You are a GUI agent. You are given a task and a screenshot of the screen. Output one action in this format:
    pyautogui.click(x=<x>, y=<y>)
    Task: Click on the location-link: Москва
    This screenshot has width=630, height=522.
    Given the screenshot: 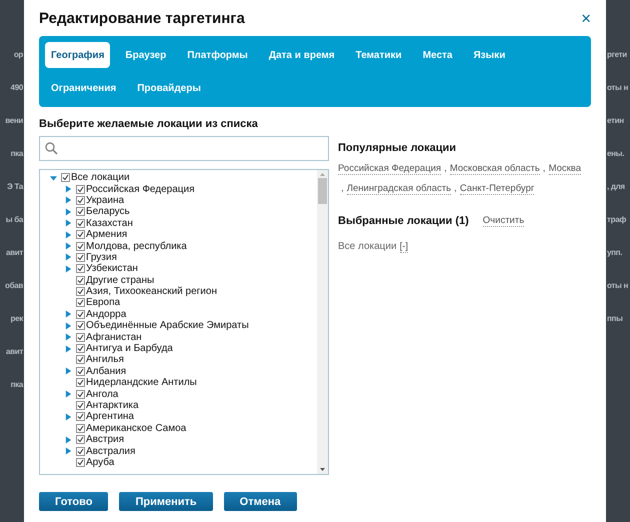 What is the action you would take?
    pyautogui.click(x=564, y=169)
    